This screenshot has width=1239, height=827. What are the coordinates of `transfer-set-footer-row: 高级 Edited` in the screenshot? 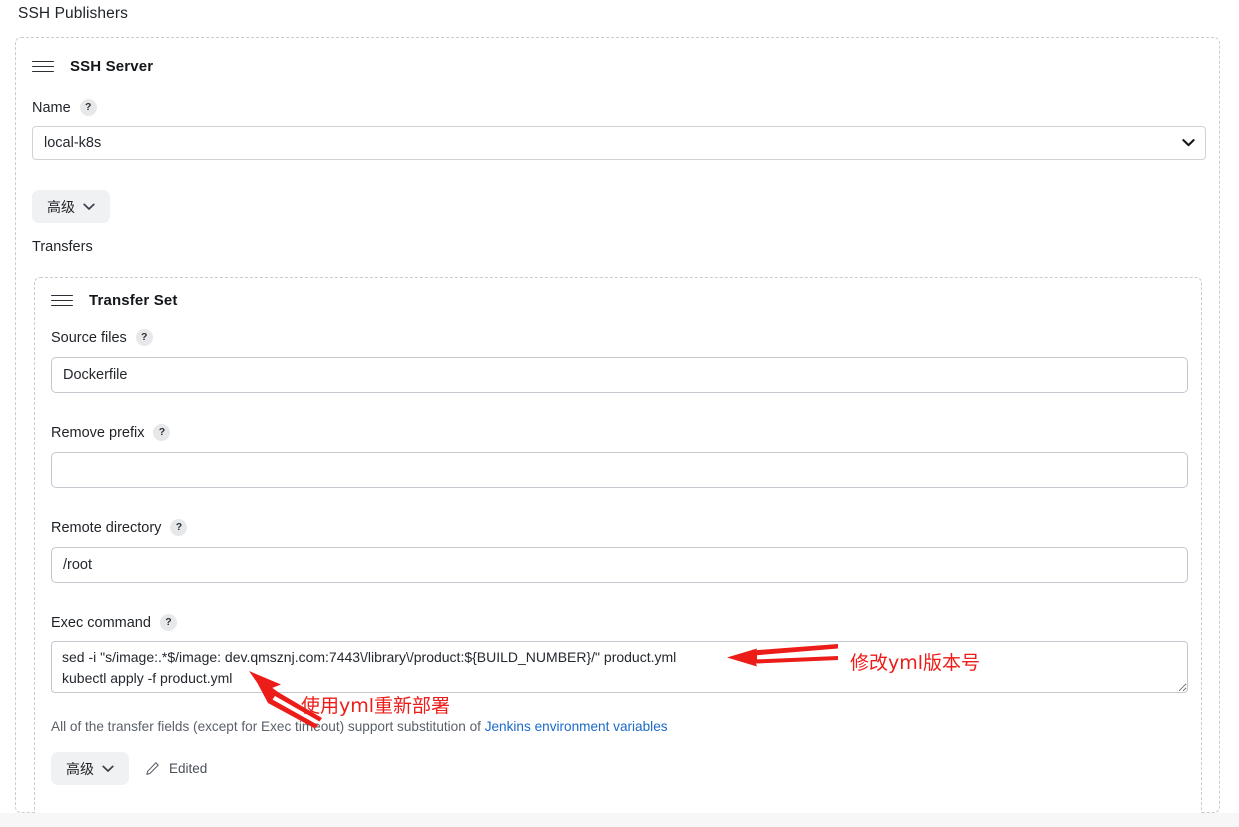 It's located at (129, 768).